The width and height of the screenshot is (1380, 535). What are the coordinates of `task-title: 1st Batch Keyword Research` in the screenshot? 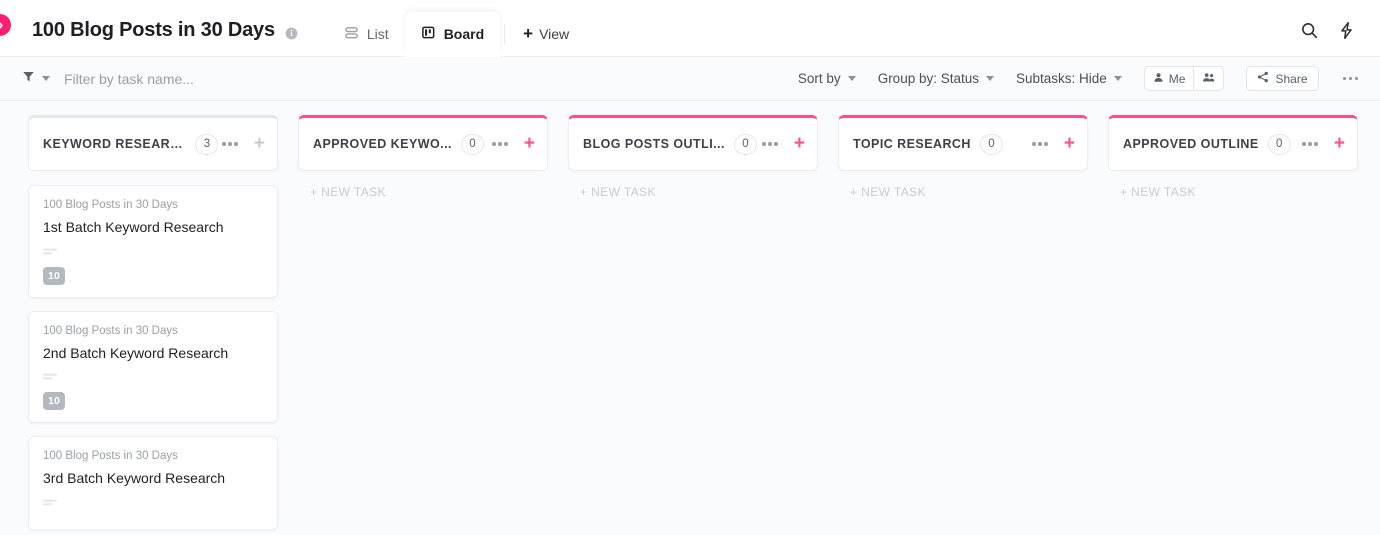 It's located at (133, 227).